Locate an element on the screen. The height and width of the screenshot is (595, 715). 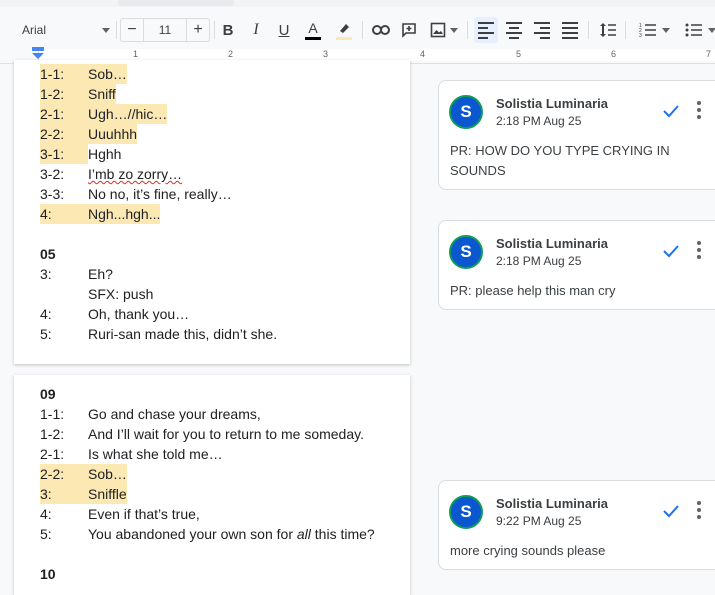
bulleted-list-icon is located at coordinates (694, 30).